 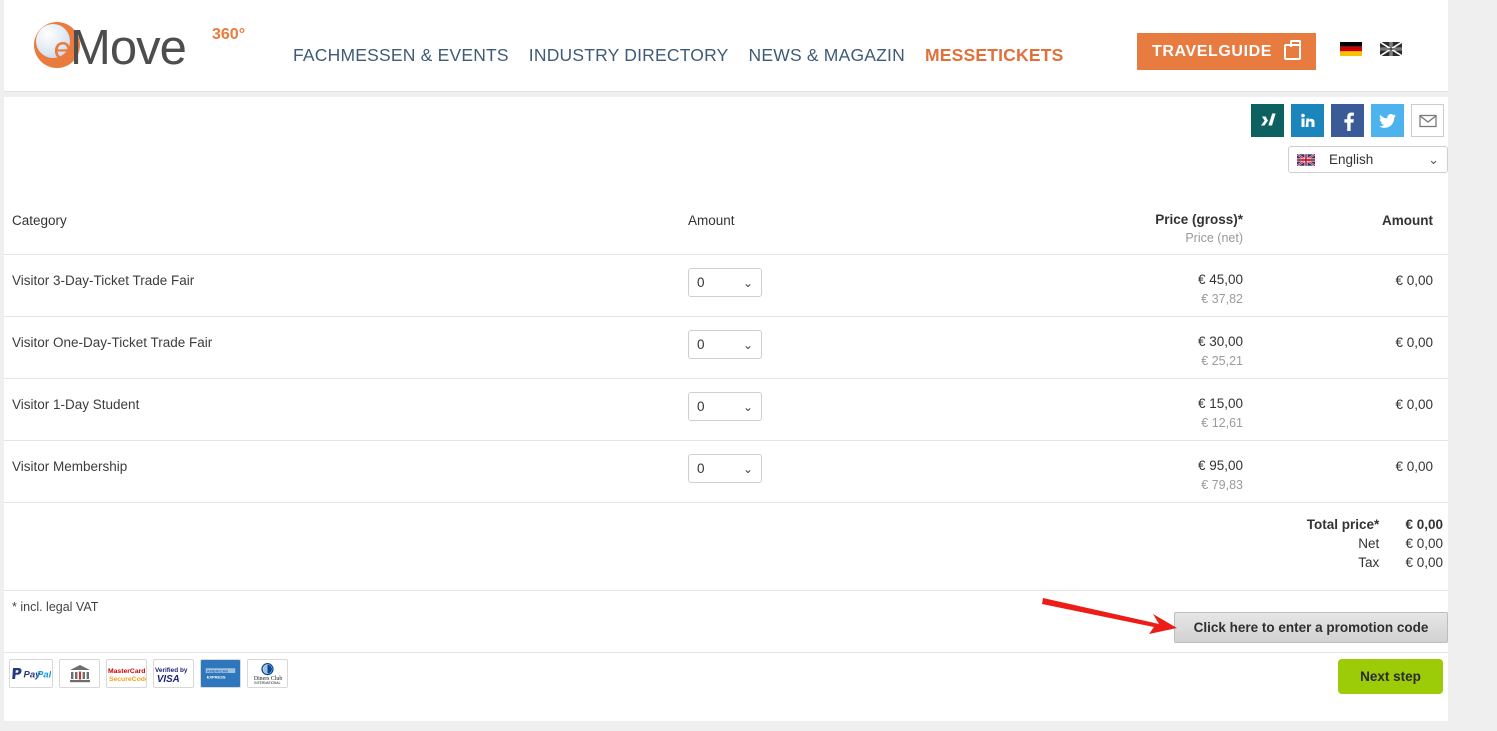 What do you see at coordinates (168, 678) in the screenshot?
I see `svg-text: VISA` at bounding box center [168, 678].